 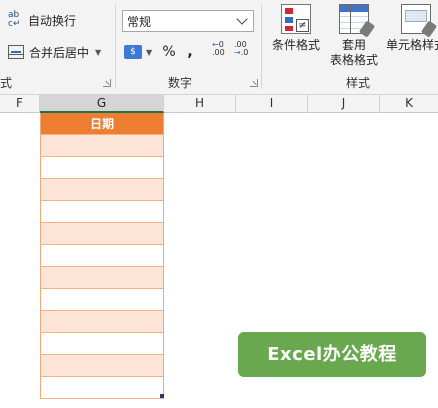 I want to click on comma-style-button: ,, so click(x=190, y=52).